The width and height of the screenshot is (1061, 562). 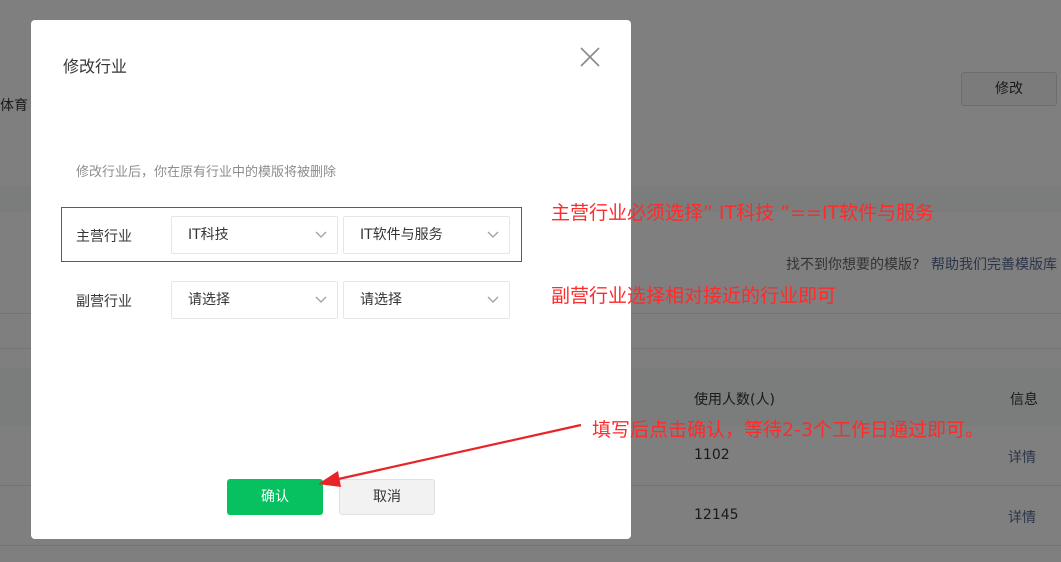 I want to click on dialog-title: 修改行业, so click(x=95, y=66).